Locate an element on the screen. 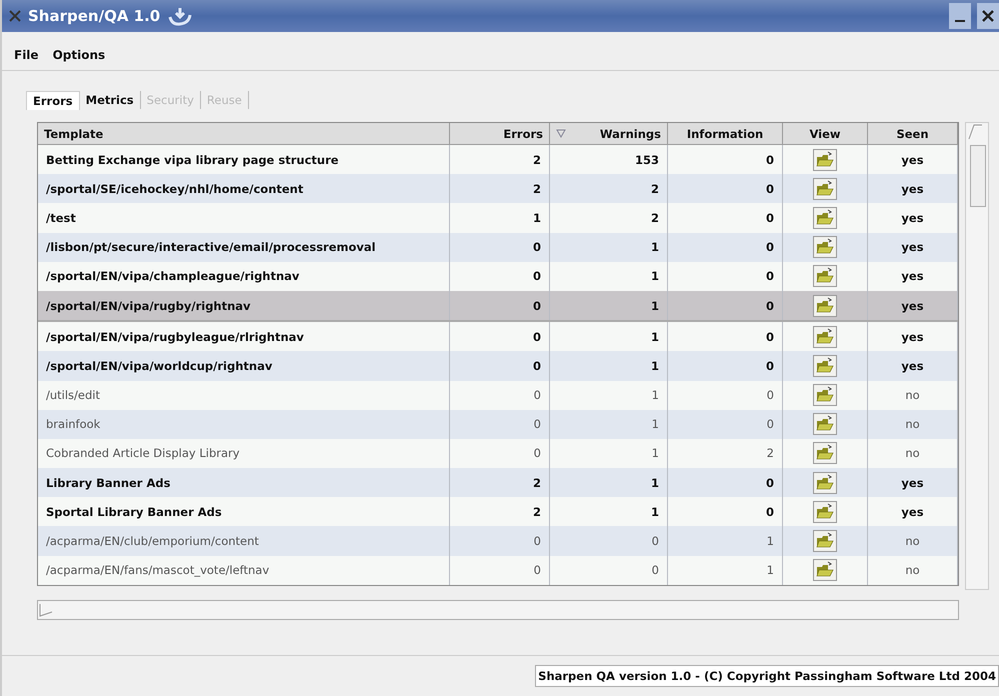  column-header: Errors is located at coordinates (500, 133).